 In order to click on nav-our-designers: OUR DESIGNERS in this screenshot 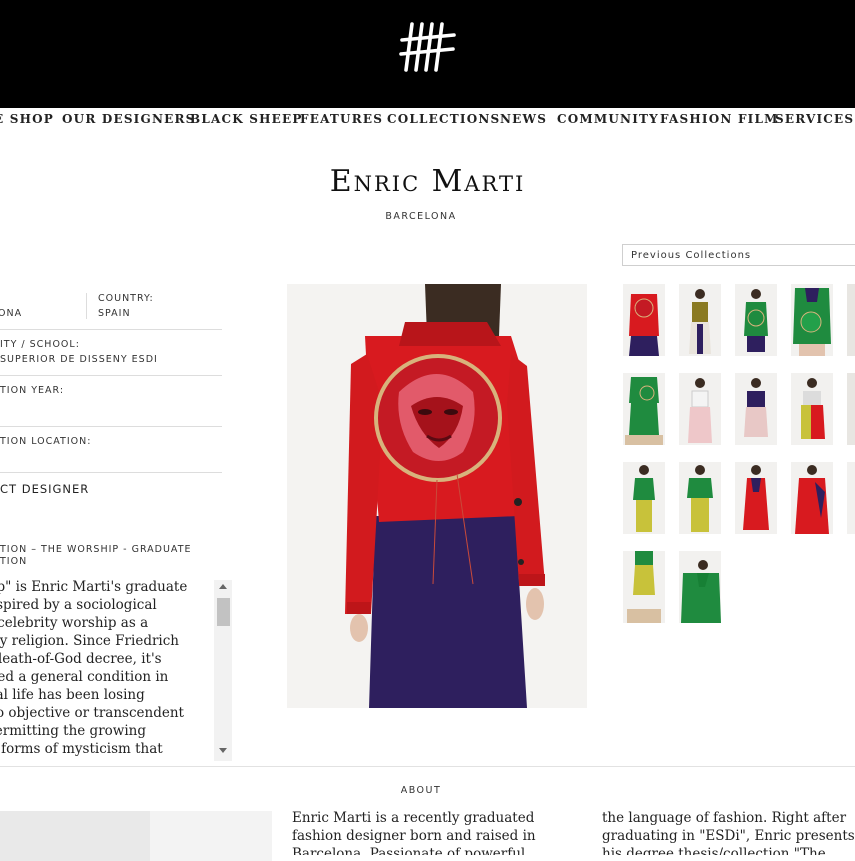, I will do `click(129, 119)`.